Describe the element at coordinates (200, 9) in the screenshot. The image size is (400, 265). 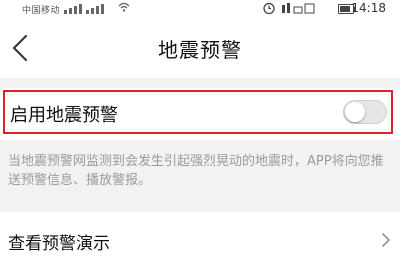
I see `status-bar: 中国移动 14:18` at that location.